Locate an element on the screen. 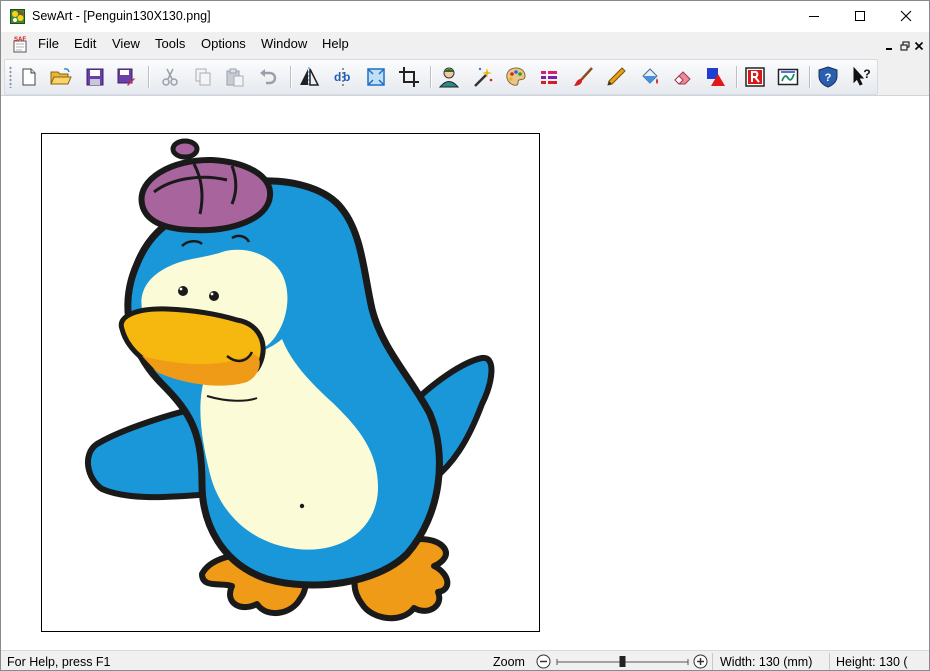 The image size is (930, 671). close-icon is located at coordinates (906, 16).